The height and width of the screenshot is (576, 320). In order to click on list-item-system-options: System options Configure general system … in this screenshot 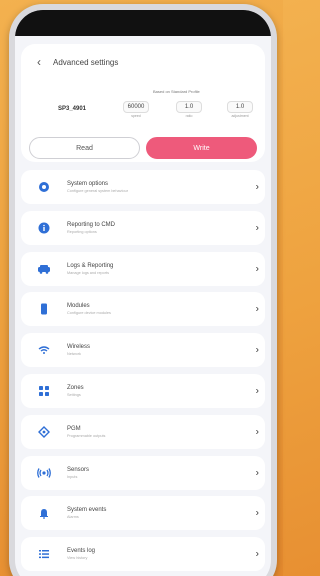, I will do `click(143, 187)`.